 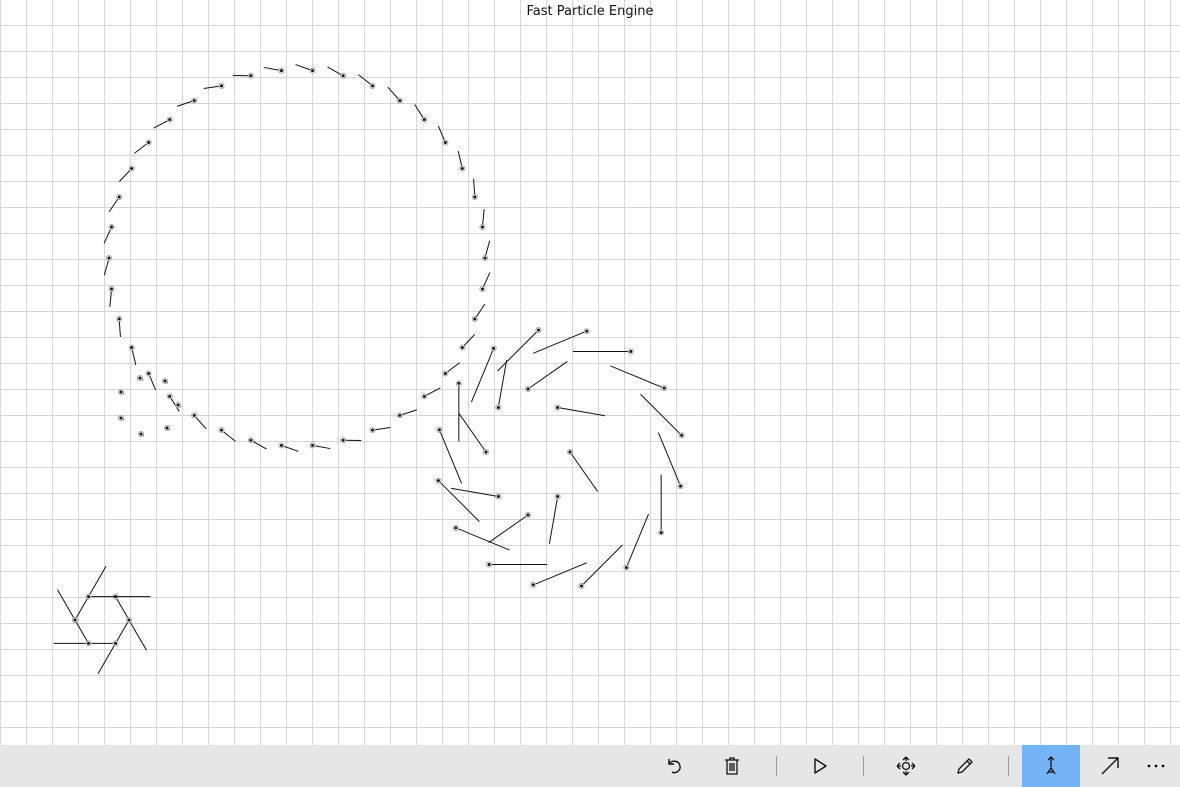 What do you see at coordinates (590, 11) in the screenshot?
I see `window-title: Fast Particle Engine` at bounding box center [590, 11].